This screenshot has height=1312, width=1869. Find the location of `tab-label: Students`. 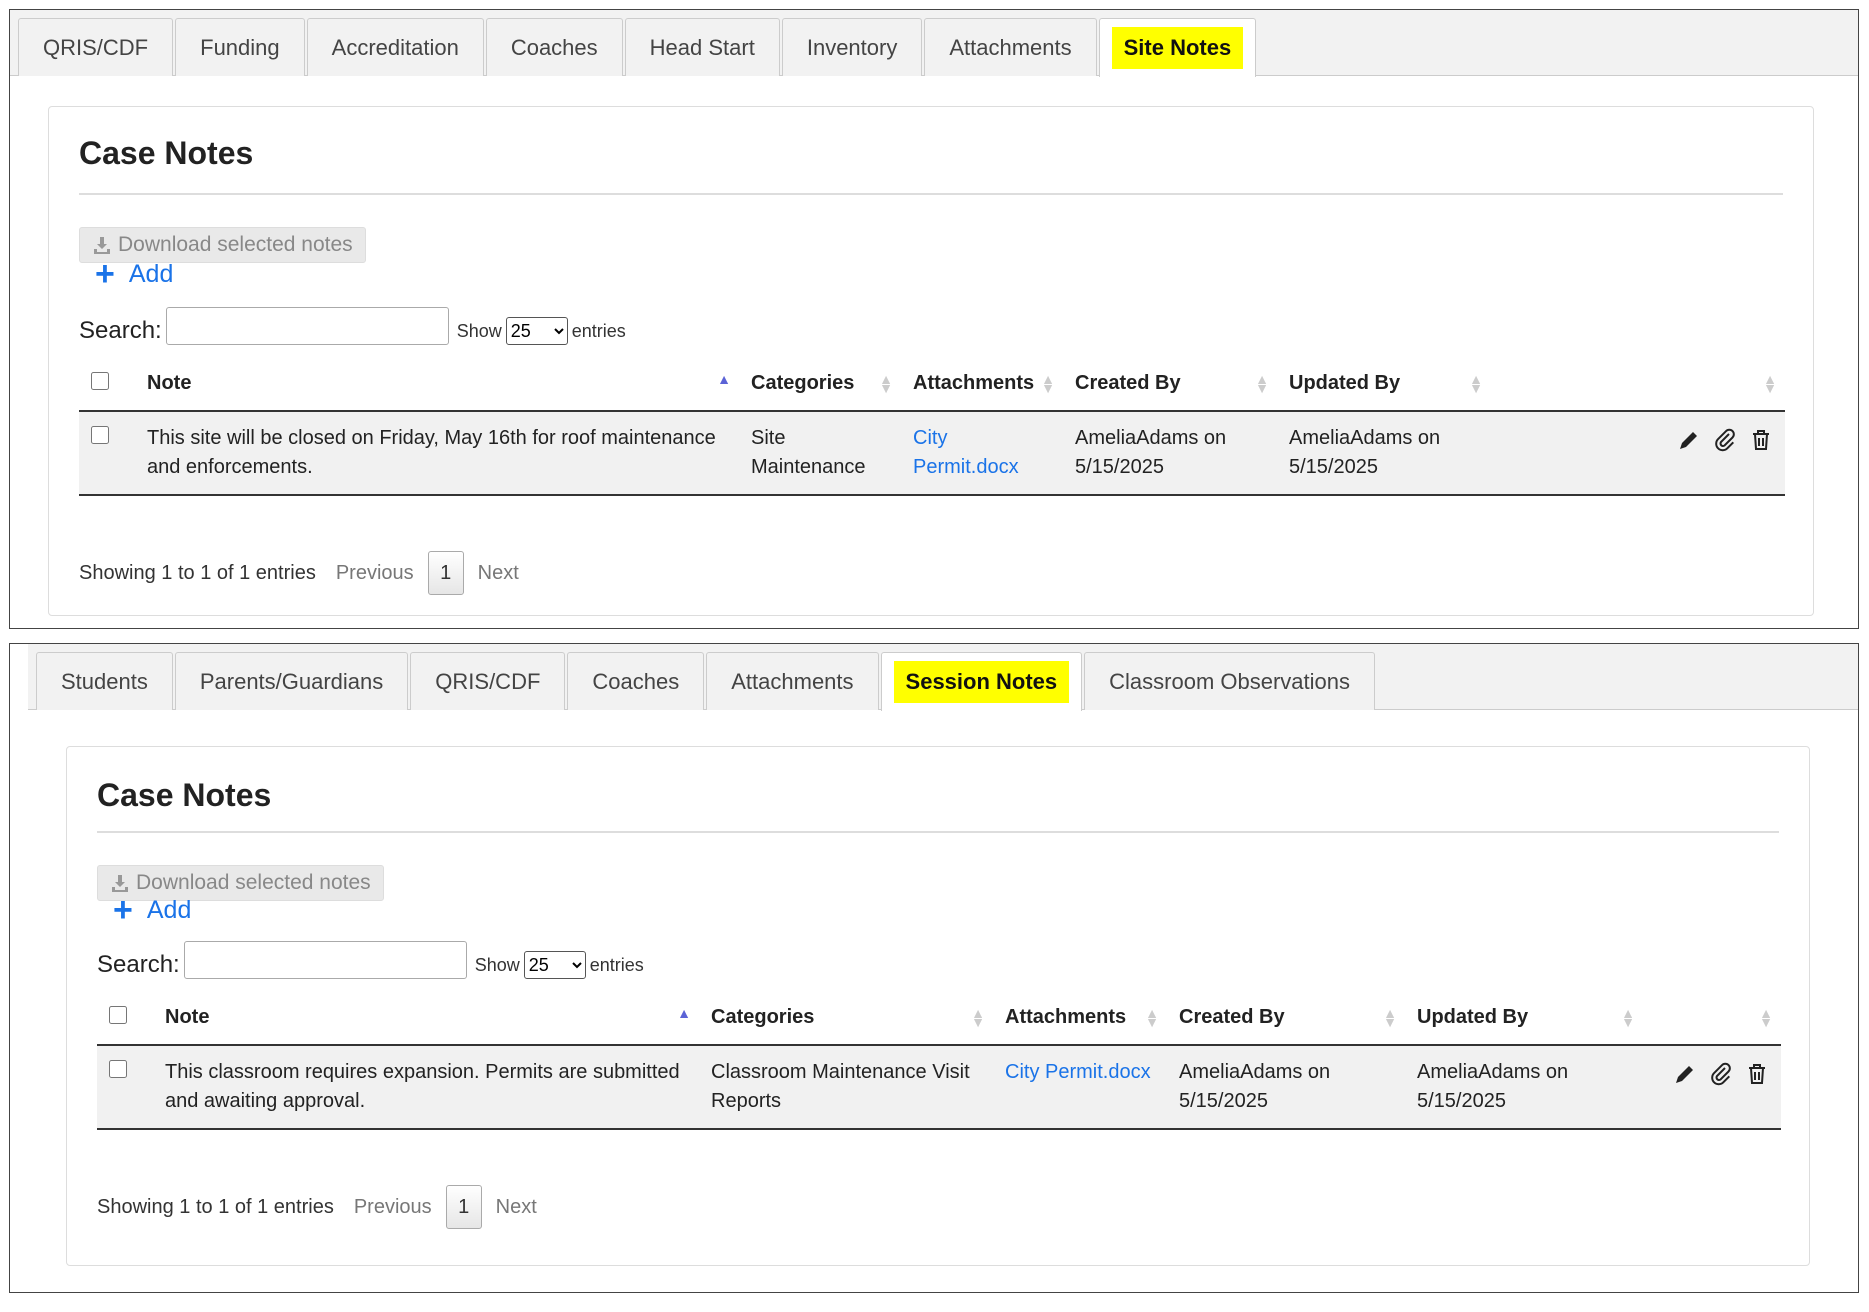

tab-label: Students is located at coordinates (104, 681).